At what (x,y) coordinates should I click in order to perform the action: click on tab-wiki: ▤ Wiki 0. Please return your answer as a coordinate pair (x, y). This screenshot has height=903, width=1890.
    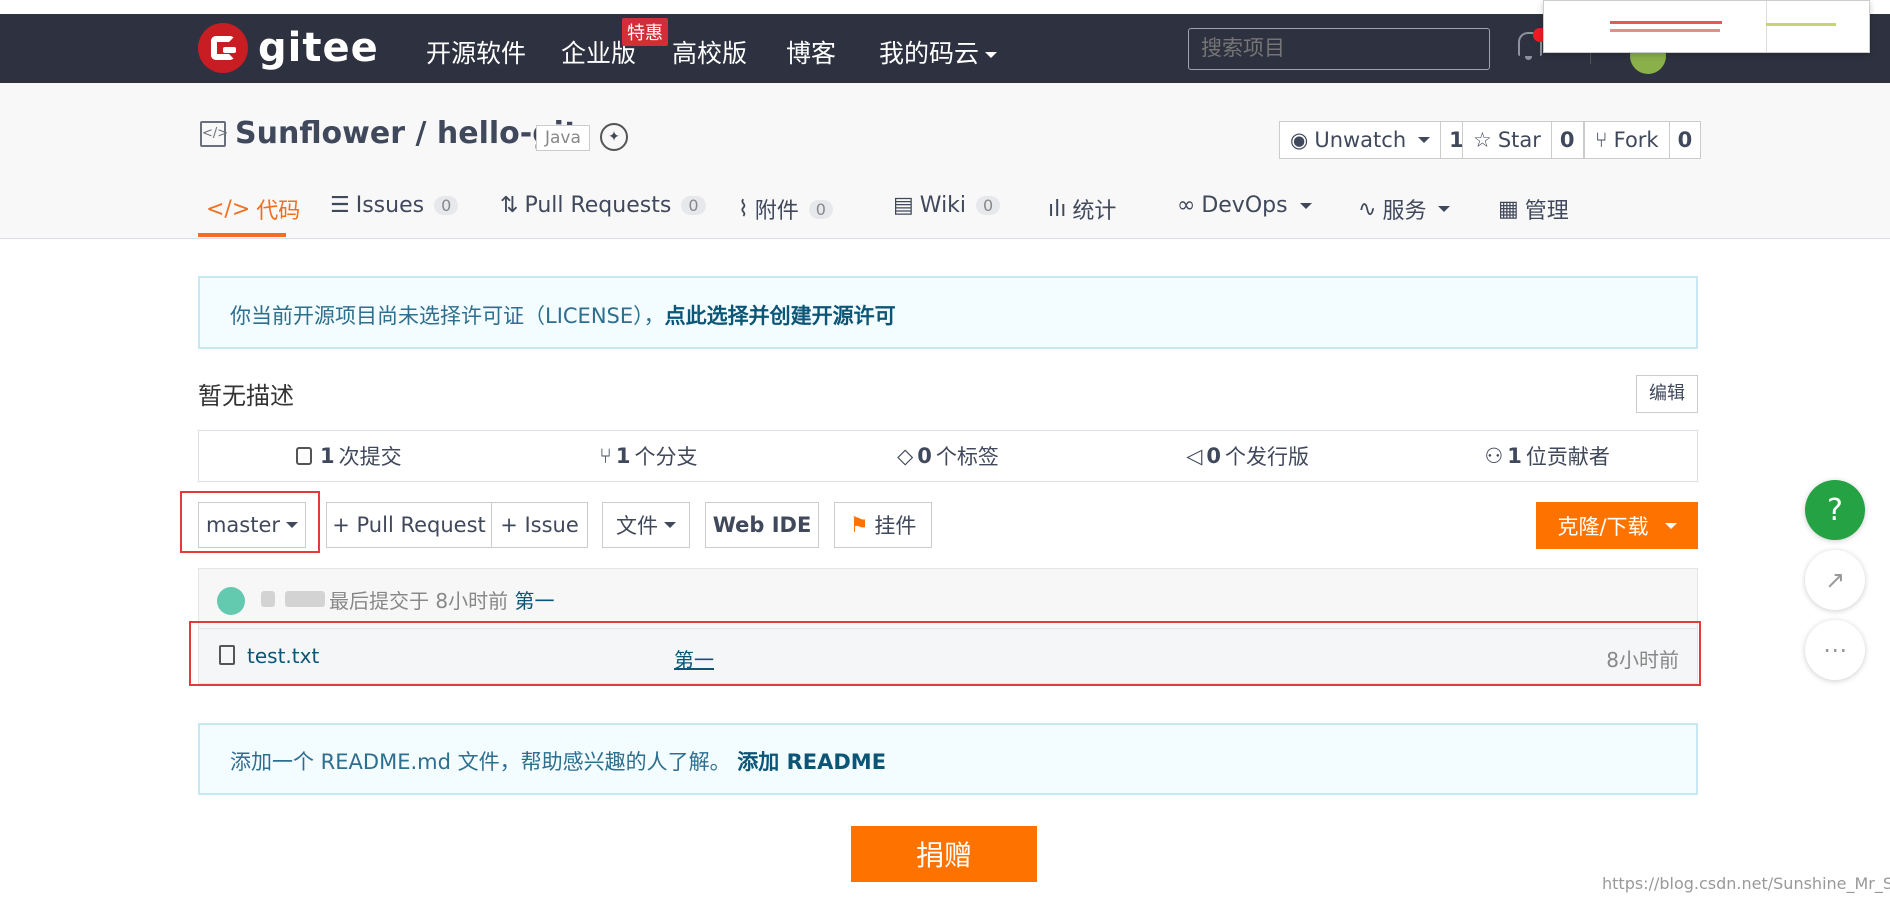
    Looking at the image, I should click on (947, 205).